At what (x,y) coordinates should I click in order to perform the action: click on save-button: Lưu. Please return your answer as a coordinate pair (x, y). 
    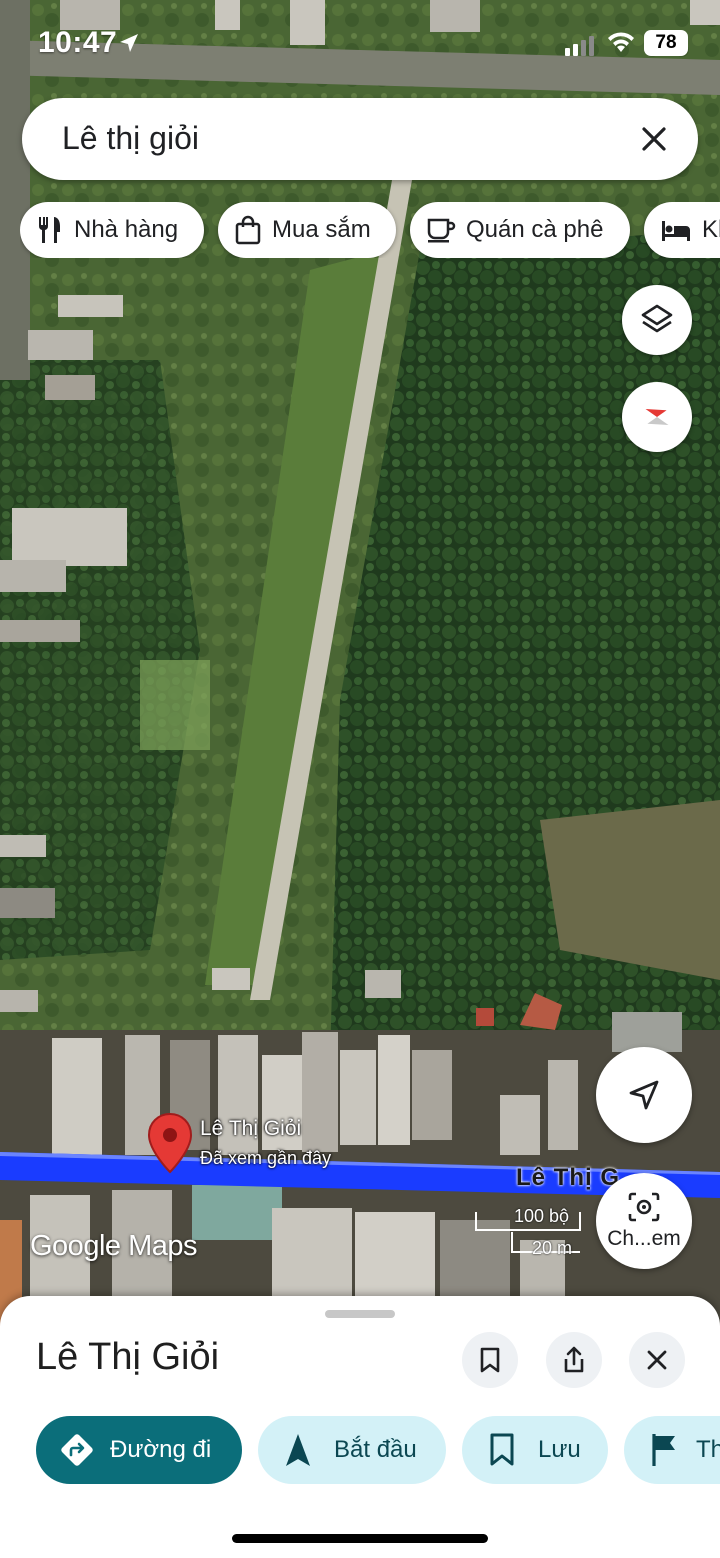
    Looking at the image, I should click on (535, 1450).